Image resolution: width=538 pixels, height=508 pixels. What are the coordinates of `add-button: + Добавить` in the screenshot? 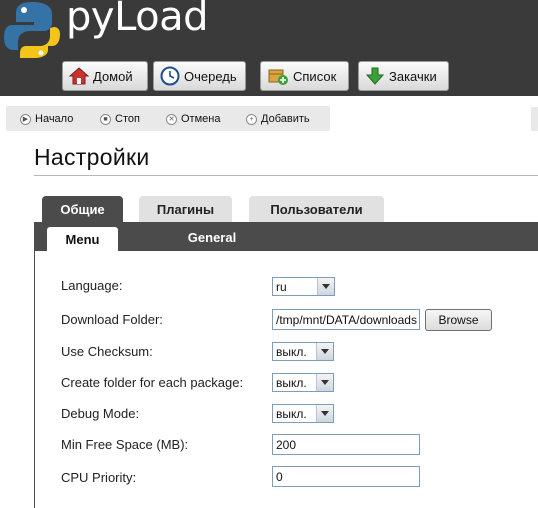 It's located at (278, 119).